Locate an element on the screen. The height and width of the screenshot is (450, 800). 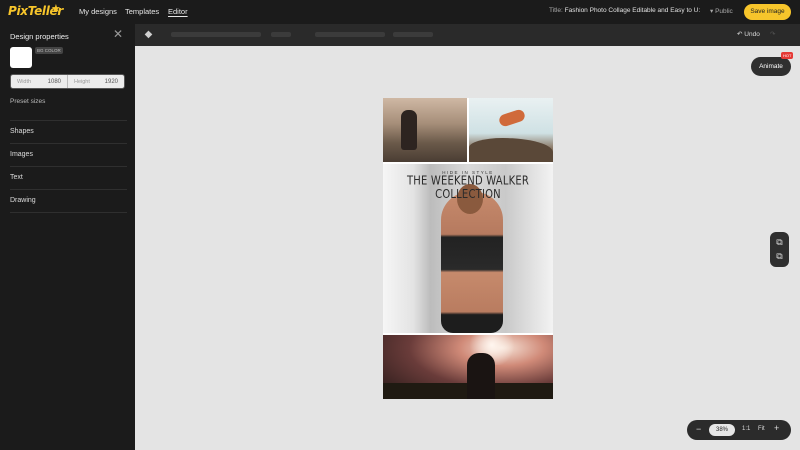
zoom-in-icon: + is located at coordinates (776, 428).